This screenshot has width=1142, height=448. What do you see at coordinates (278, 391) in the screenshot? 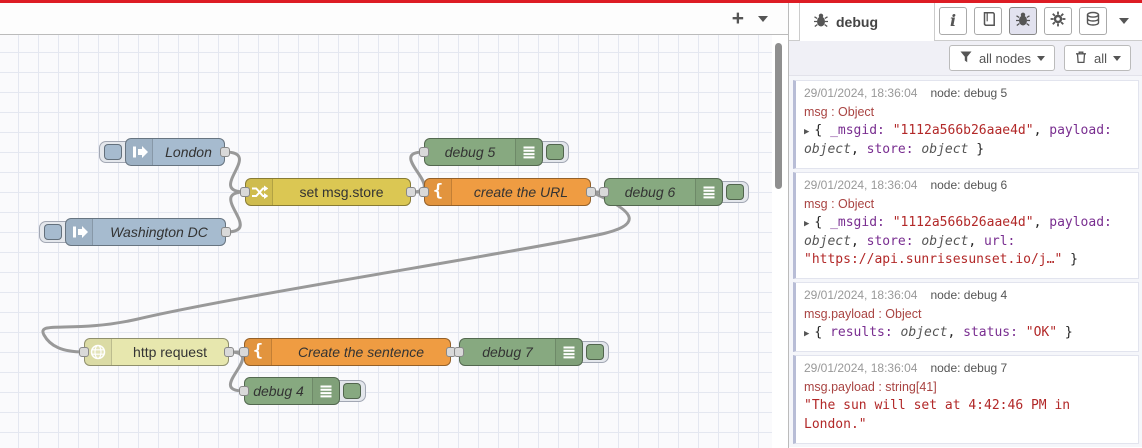
I see `node-label: debug 4` at bounding box center [278, 391].